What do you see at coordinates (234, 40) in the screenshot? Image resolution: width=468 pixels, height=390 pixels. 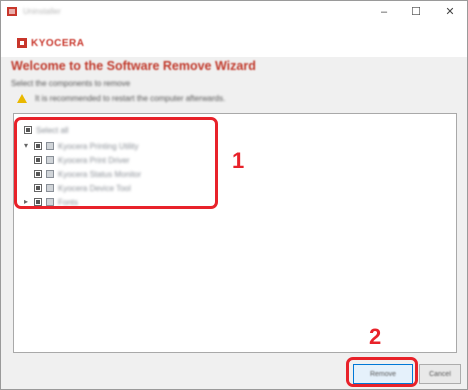 I see `brand-header: KYOCERA` at bounding box center [234, 40].